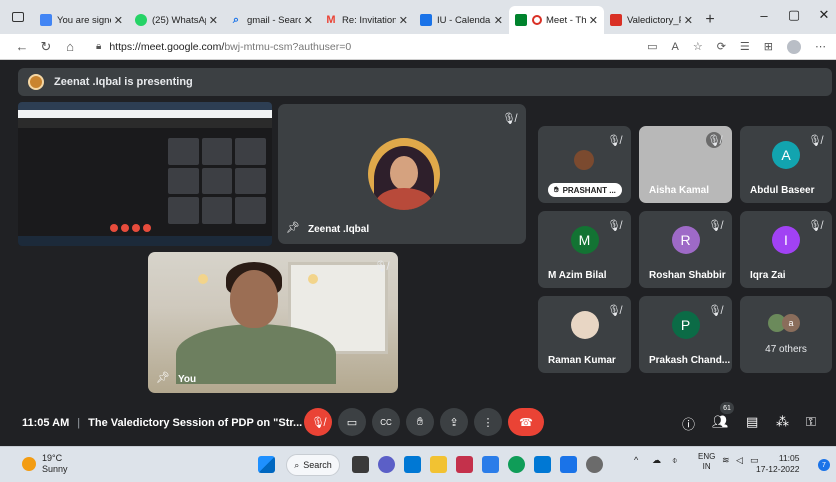  What do you see at coordinates (176, 20) in the screenshot?
I see `tab-whatsapp: (25) WhatsApp ✕` at bounding box center [176, 20].